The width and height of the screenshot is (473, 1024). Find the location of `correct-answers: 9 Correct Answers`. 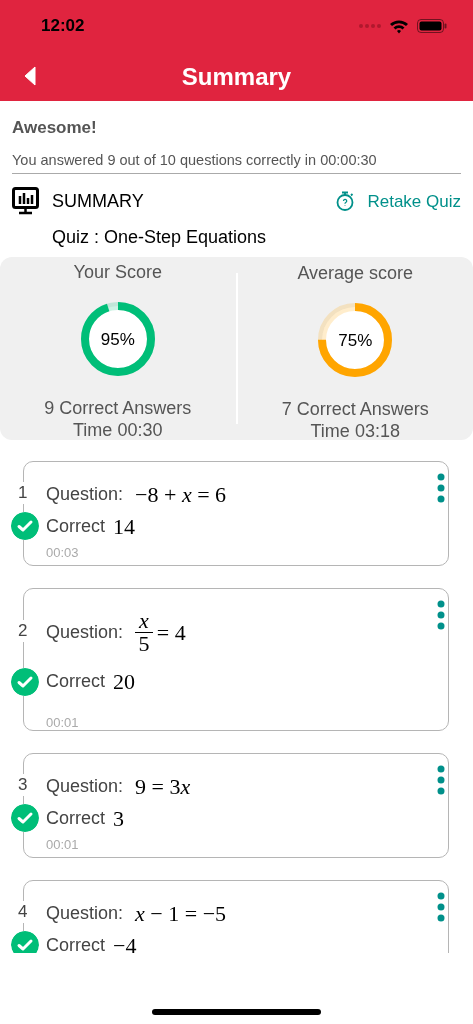

correct-answers: 9 Correct Answers is located at coordinates (118, 408).